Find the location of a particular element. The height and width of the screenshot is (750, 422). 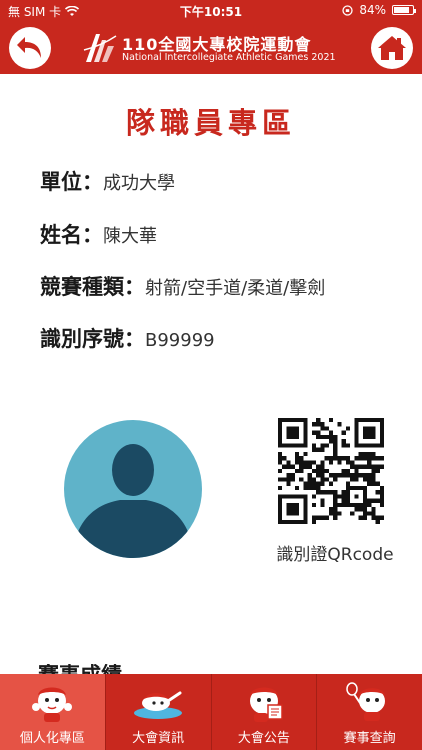

mascot-personal-icon is located at coordinates (52, 704).